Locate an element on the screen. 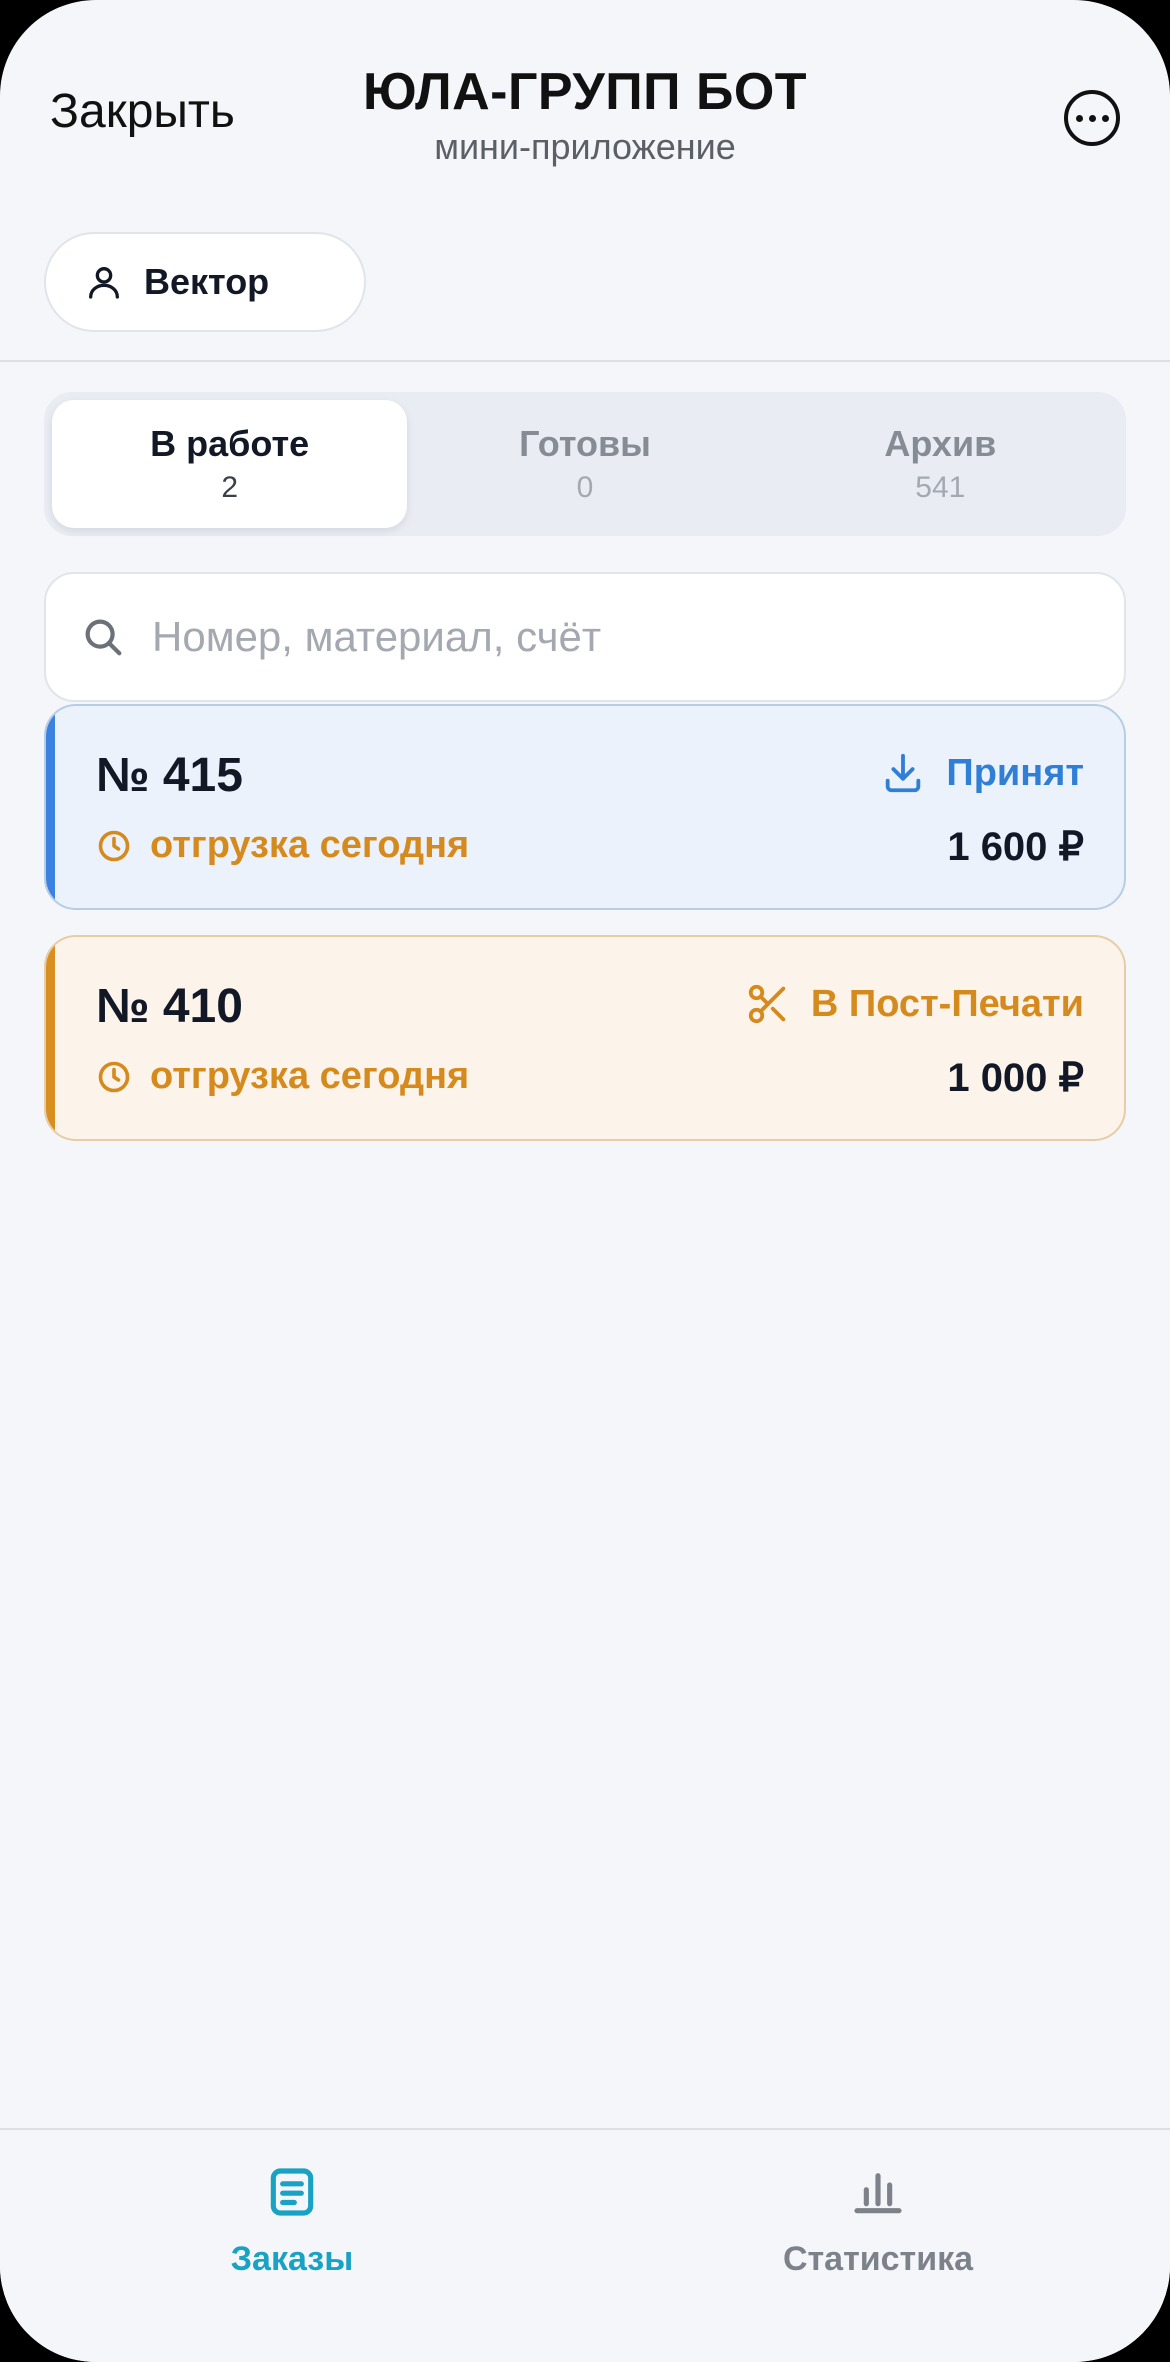  tab-count: 2 is located at coordinates (229, 487).